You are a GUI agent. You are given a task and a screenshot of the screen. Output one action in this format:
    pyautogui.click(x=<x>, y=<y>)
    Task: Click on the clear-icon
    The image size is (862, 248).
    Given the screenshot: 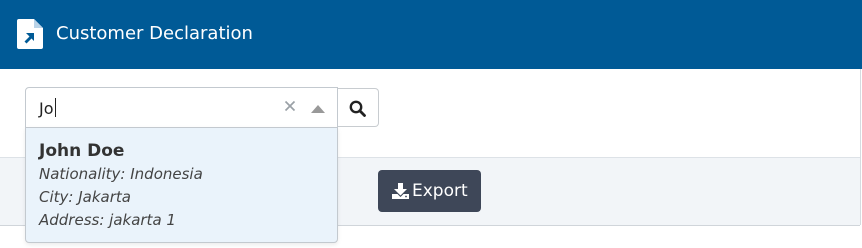 What is the action you would take?
    pyautogui.click(x=290, y=106)
    